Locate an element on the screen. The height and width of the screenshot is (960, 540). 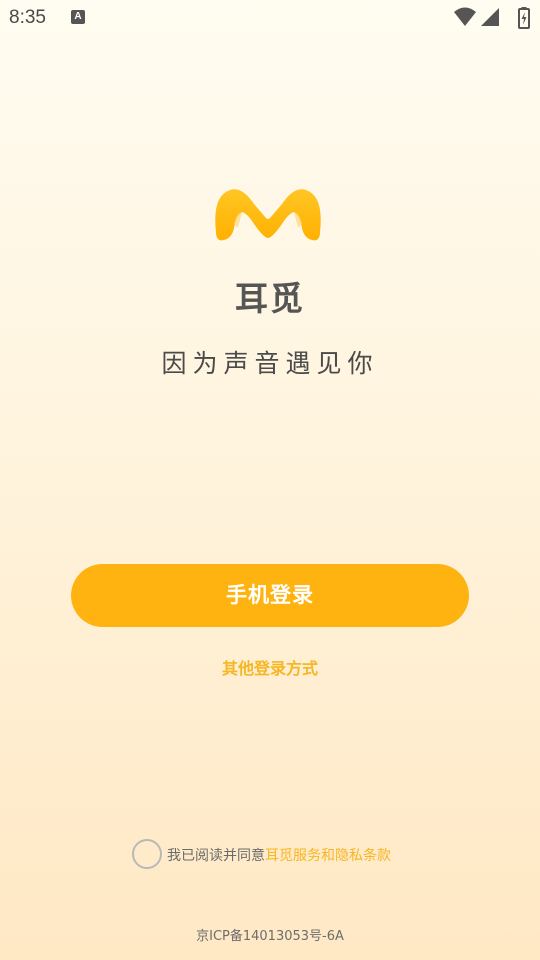
app-name: 耳觅 is located at coordinates (270, 298).